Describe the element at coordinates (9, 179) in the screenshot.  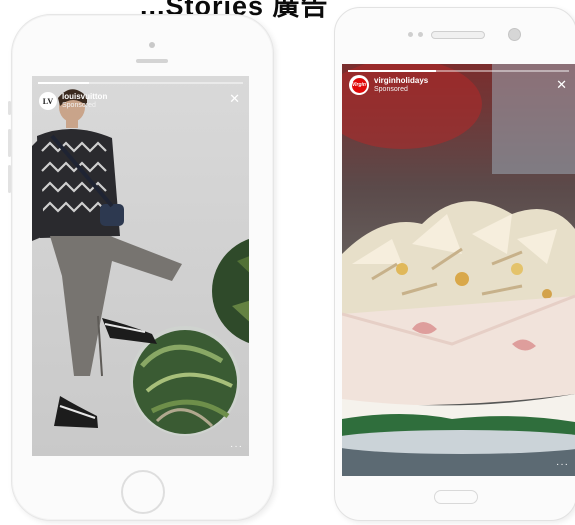
I see `volume-down-button` at that location.